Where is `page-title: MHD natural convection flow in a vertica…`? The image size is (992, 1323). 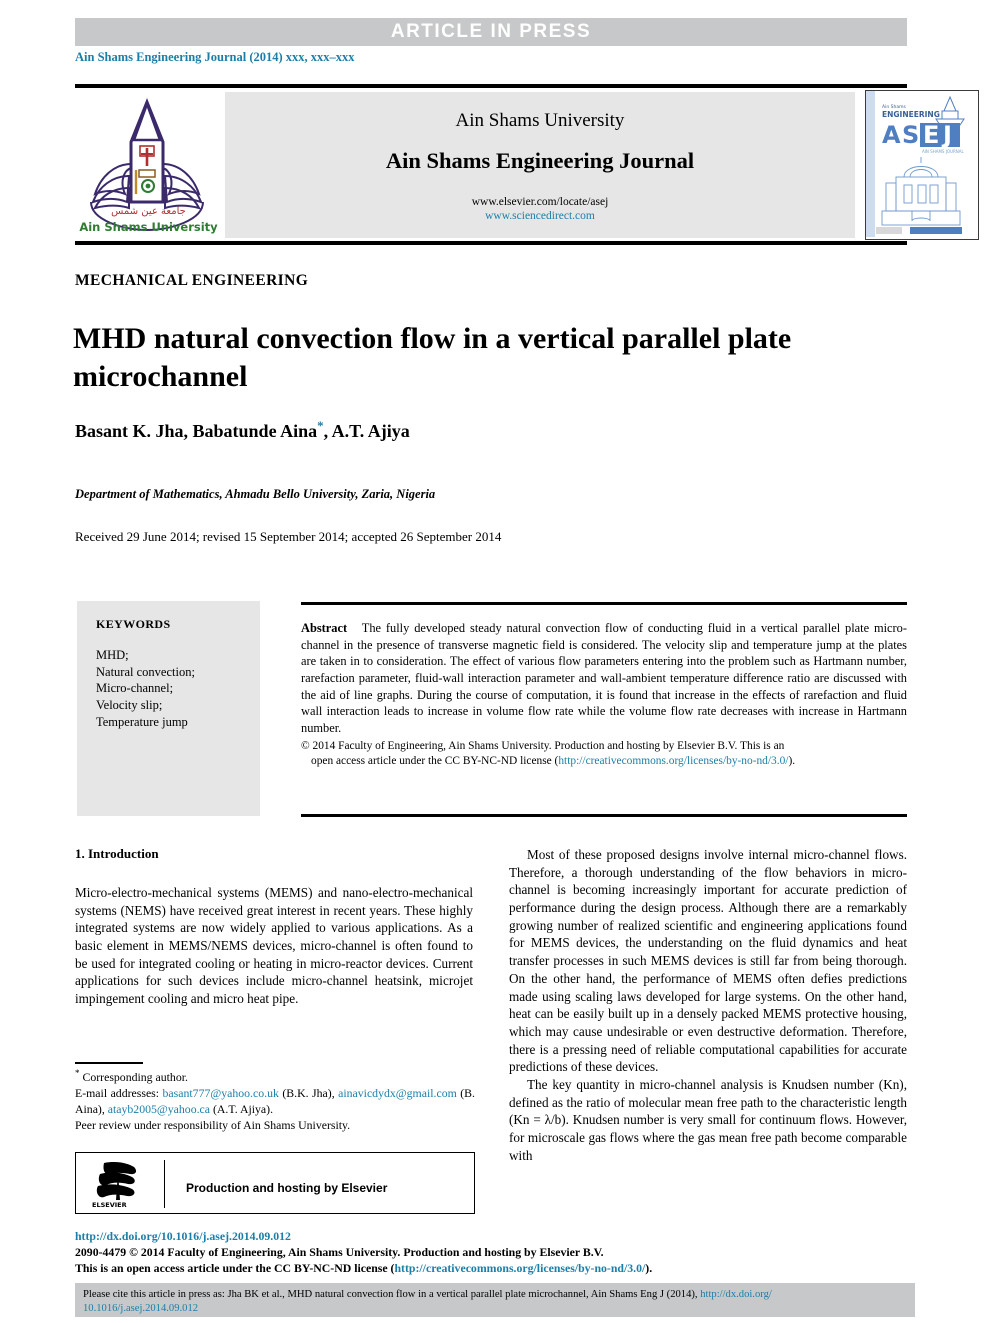
page-title: MHD natural convection flow in a vertica… is located at coordinates (432, 358).